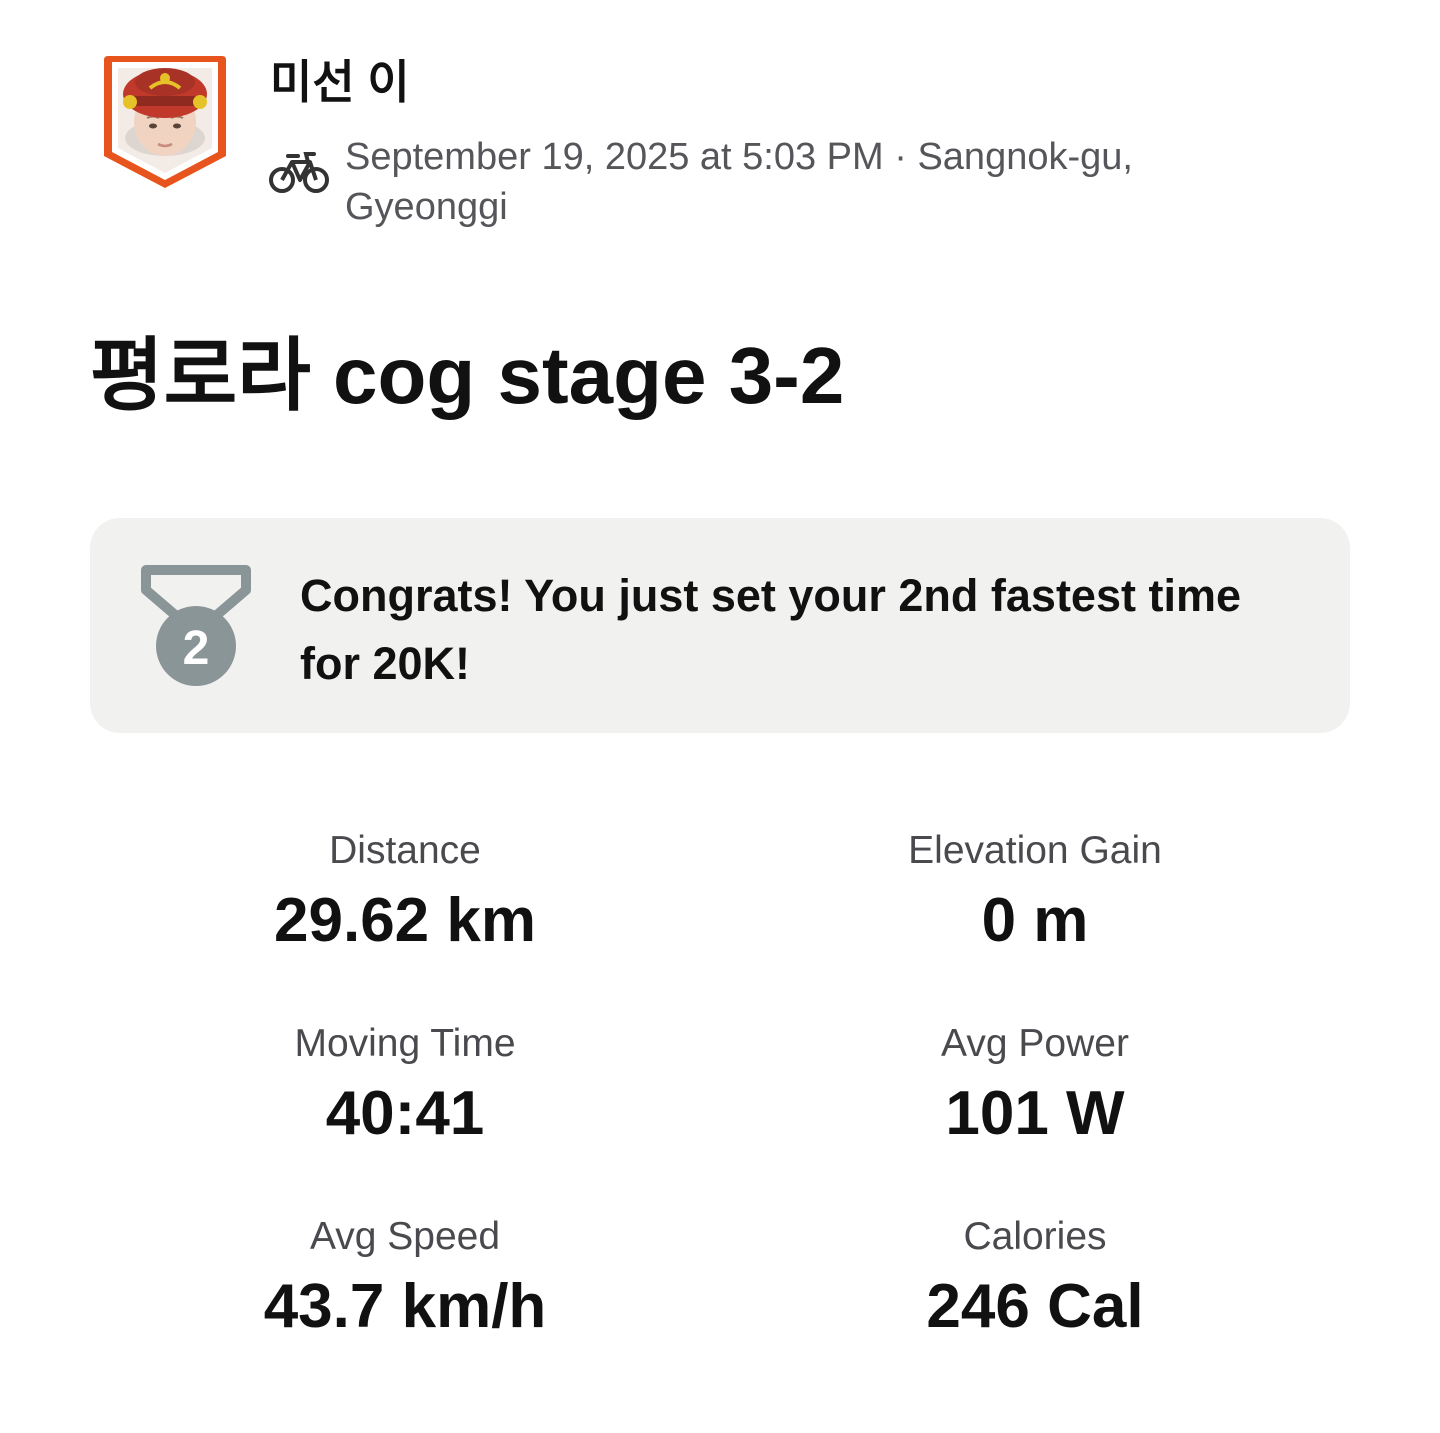 The image size is (1440, 1433). Describe the element at coordinates (405, 1236) in the screenshot. I see `stat-label: Avg Speed` at that location.